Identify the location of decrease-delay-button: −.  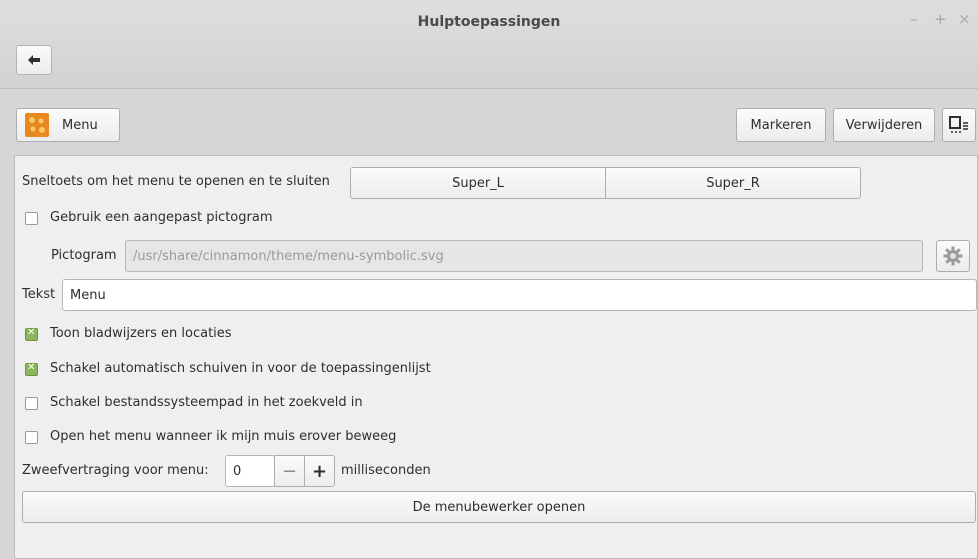
(289, 471).